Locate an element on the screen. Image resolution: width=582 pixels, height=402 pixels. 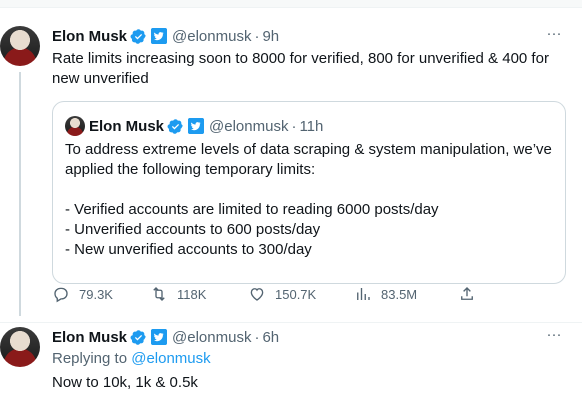
views-button: 83.5M is located at coordinates (385, 294).